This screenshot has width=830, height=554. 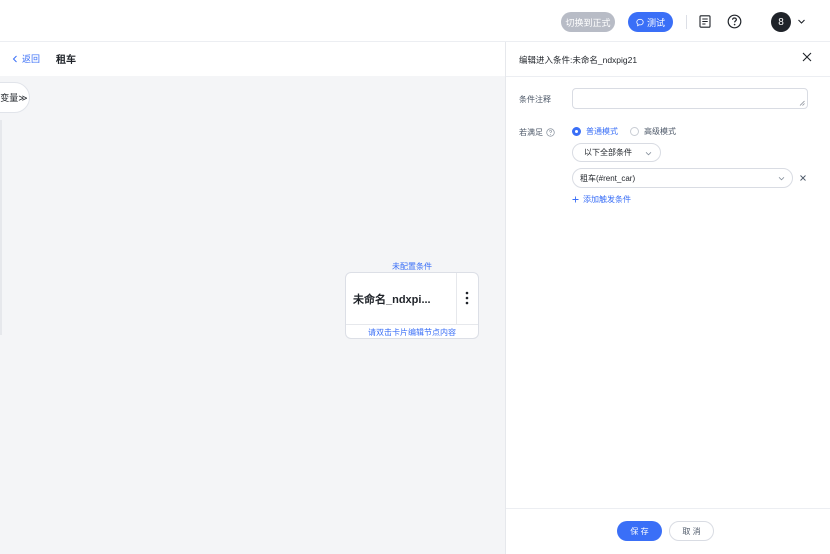 What do you see at coordinates (602, 131) in the screenshot?
I see `normal-mode-label: 普通模式` at bounding box center [602, 131].